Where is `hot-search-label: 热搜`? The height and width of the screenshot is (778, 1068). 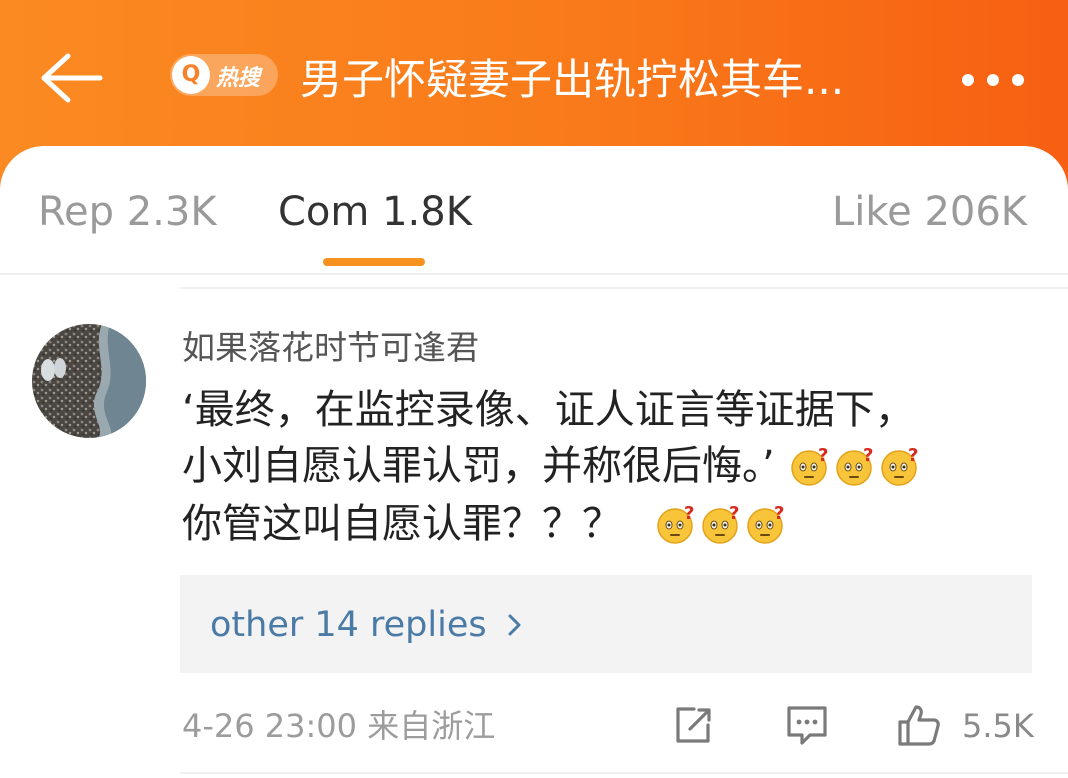 hot-search-label: 热搜 is located at coordinates (238, 78).